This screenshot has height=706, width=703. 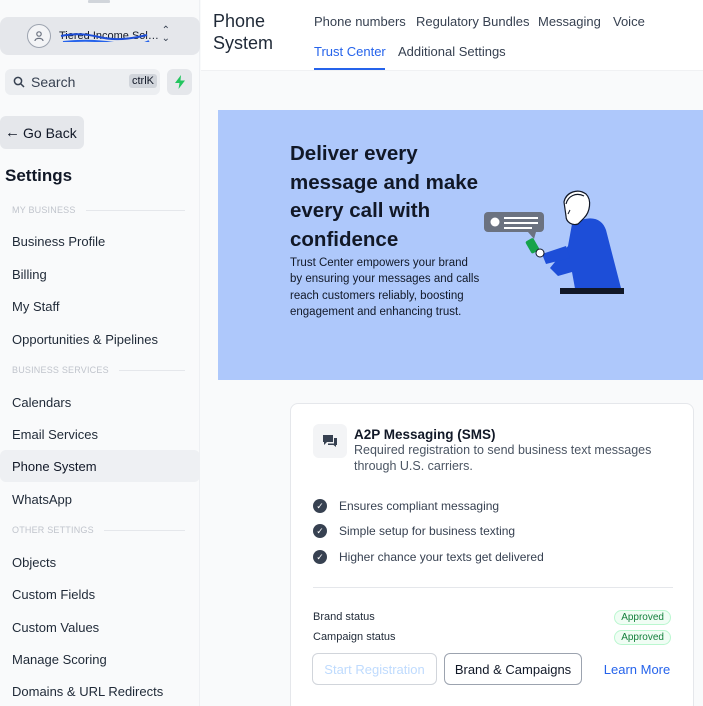 What do you see at coordinates (406, 506) in the screenshot?
I see `feature-item: ✓ Ensures compliant messaging` at bounding box center [406, 506].